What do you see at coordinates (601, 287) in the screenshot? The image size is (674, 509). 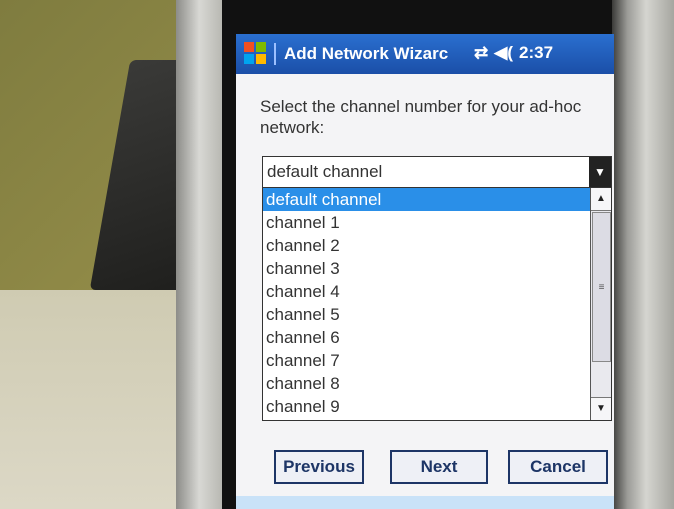 I see `scroll-thumb: ≡` at bounding box center [601, 287].